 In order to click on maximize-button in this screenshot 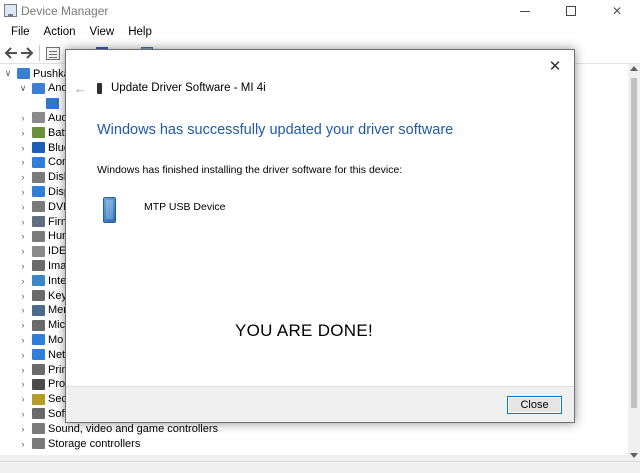, I will do `click(571, 11)`.